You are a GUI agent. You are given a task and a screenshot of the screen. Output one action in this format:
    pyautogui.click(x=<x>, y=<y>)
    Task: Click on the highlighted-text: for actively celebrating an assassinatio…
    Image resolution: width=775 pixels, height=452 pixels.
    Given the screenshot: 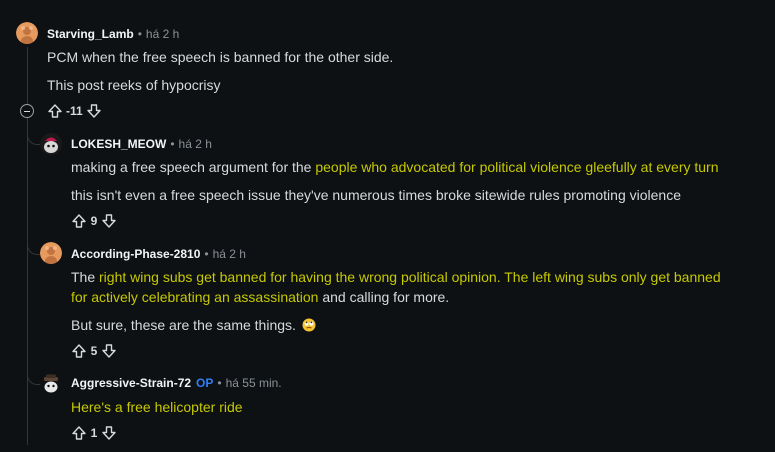 What is the action you would take?
    pyautogui.click(x=195, y=297)
    